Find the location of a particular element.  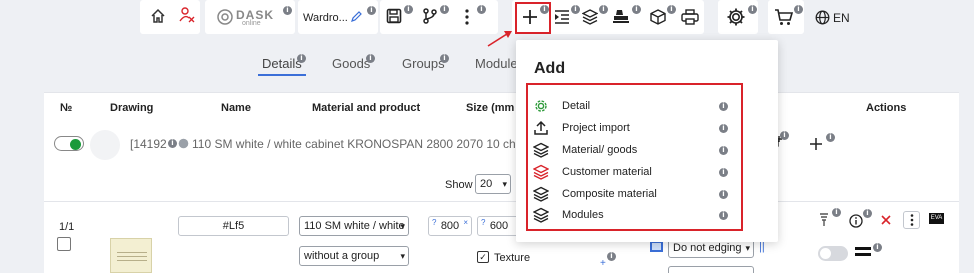

user-remove-icon is located at coordinates (187, 15).